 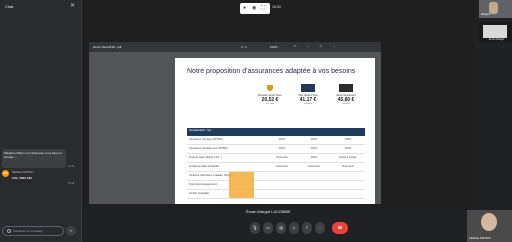 I want to click on self-video, so click(x=489, y=222).